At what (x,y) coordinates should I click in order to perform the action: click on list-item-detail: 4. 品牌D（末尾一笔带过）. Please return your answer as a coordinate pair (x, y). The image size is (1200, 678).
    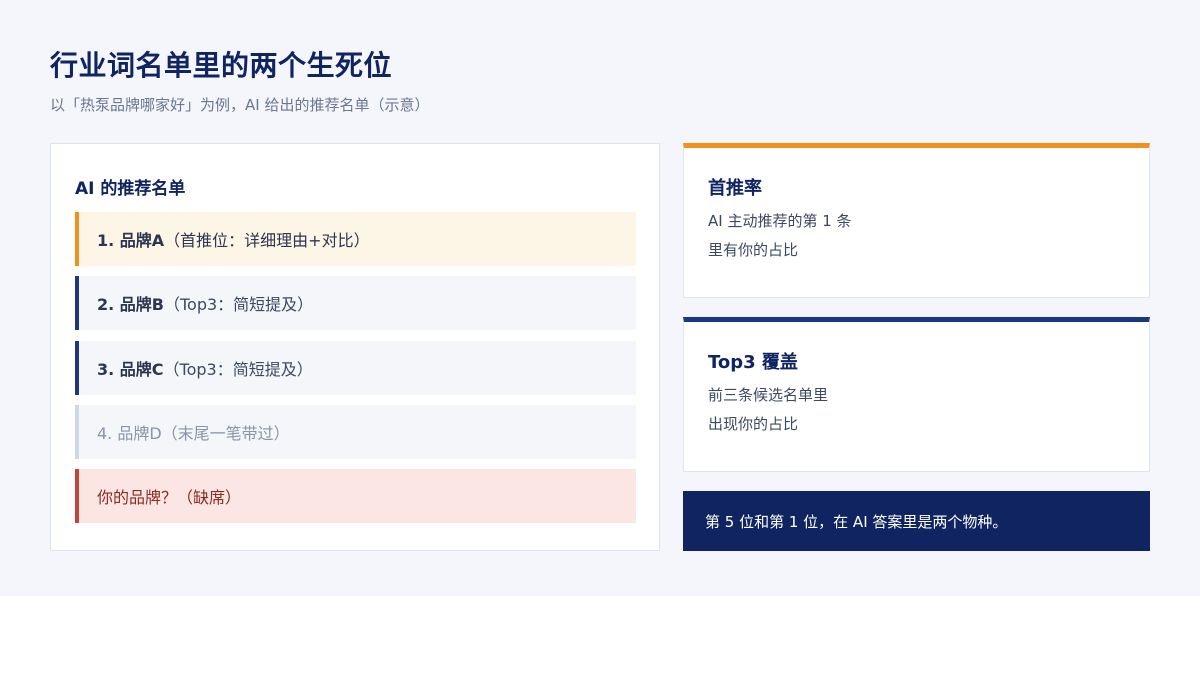
    Looking at the image, I should click on (193, 433).